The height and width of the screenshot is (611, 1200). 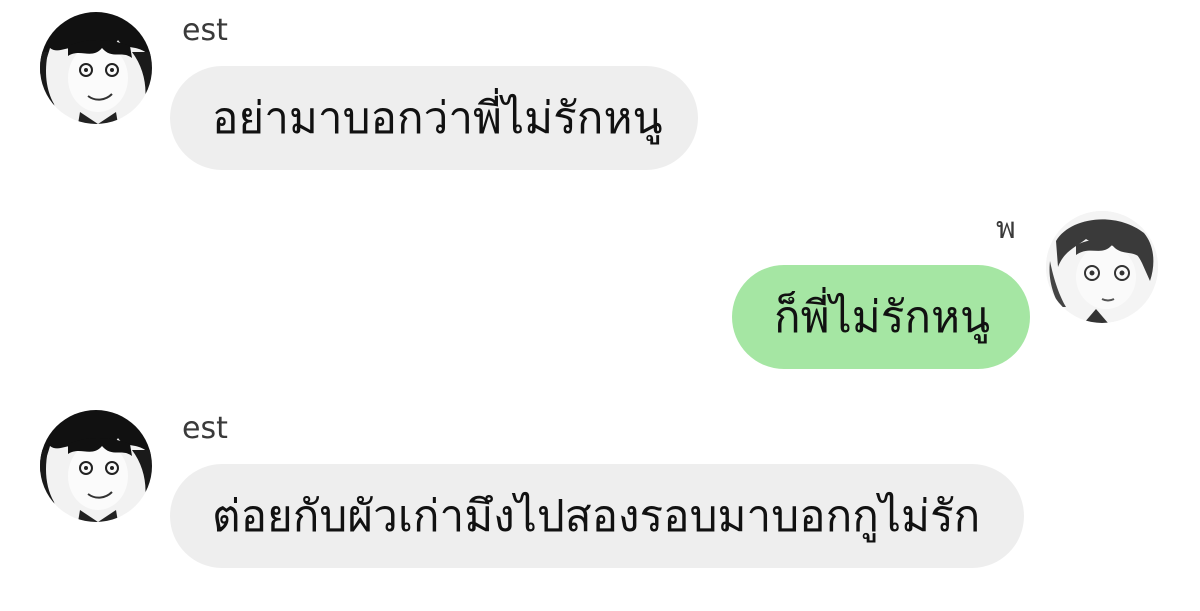 I want to click on message-bubble-incoming: ต่อยกับผัวเก่ามึงไปสองรอบมาบอกกูไม่รัก, so click(x=597, y=516).